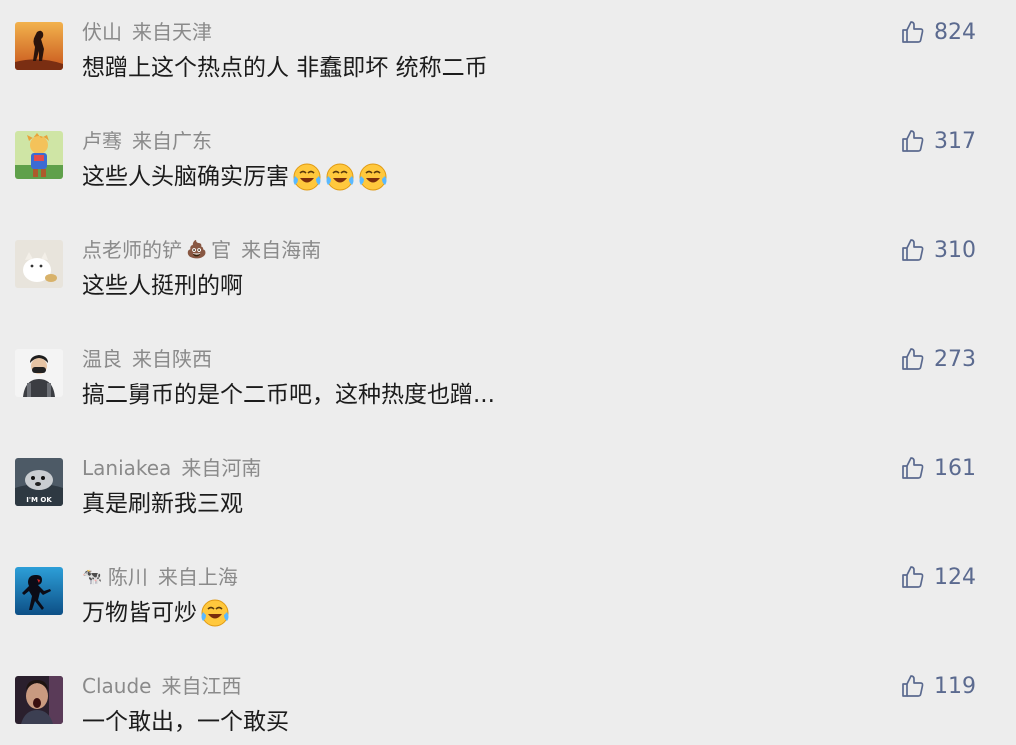 This screenshot has height=745, width=1016. Describe the element at coordinates (102, 359) in the screenshot. I see `username: 温良` at that location.